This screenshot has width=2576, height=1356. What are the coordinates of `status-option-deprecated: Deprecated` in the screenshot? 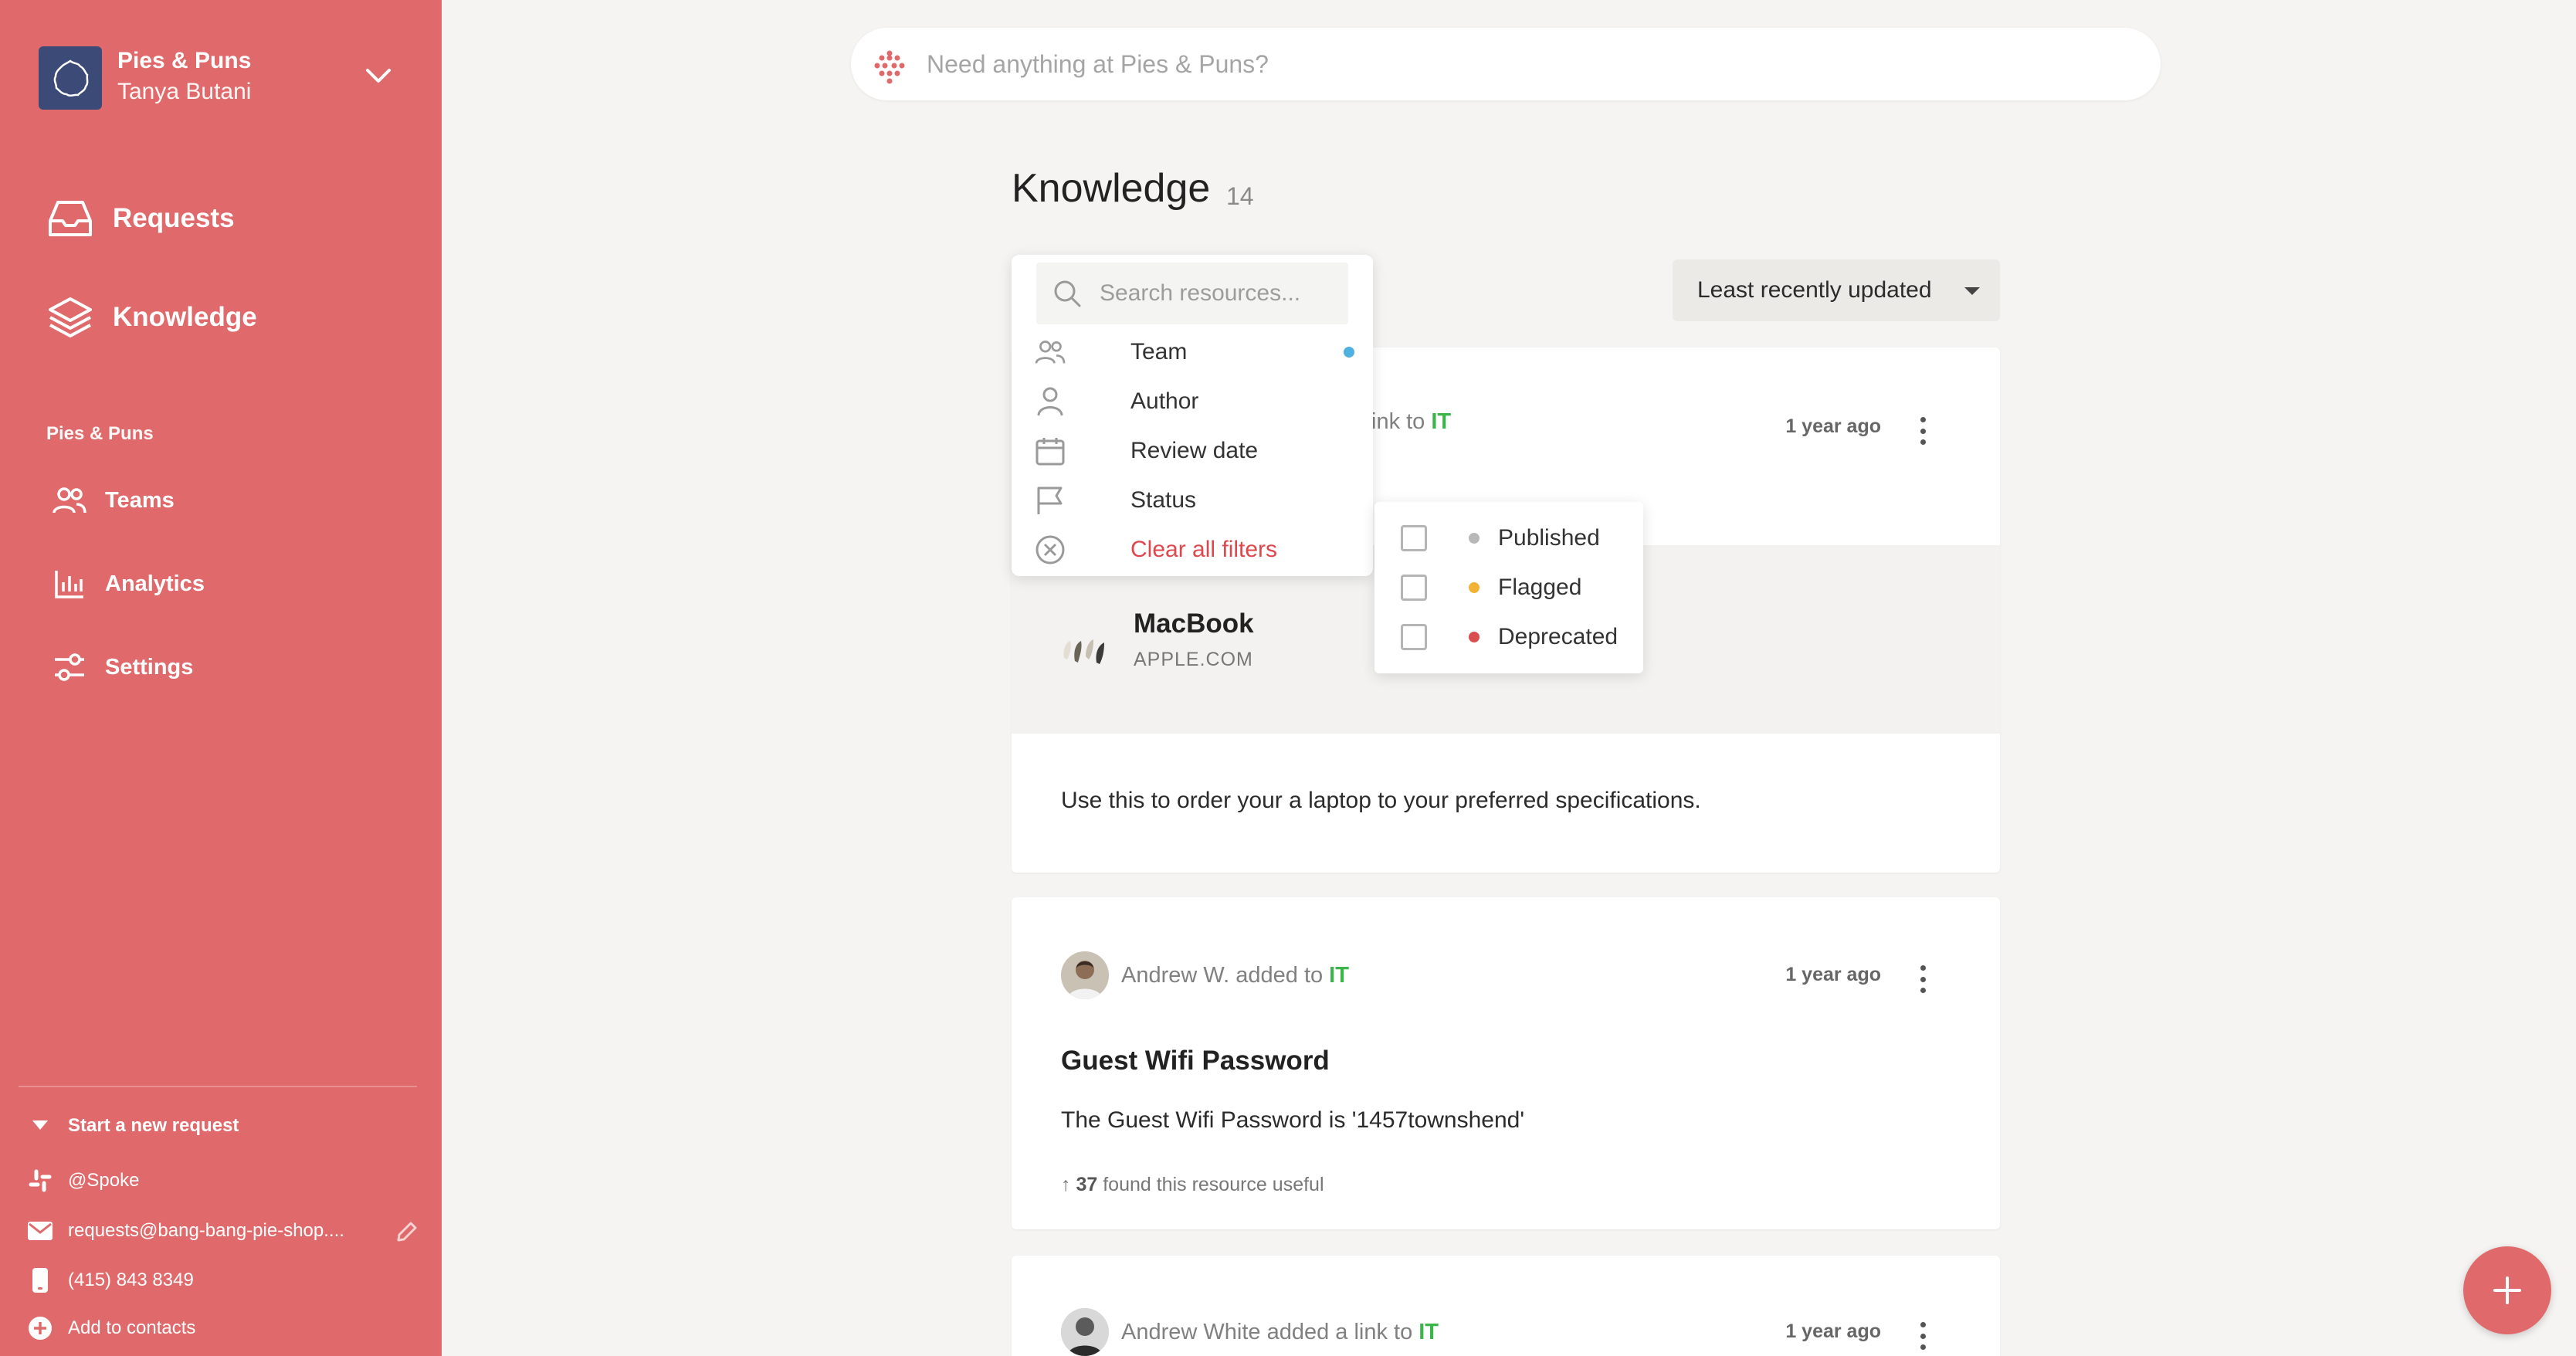 It's located at (1516, 637).